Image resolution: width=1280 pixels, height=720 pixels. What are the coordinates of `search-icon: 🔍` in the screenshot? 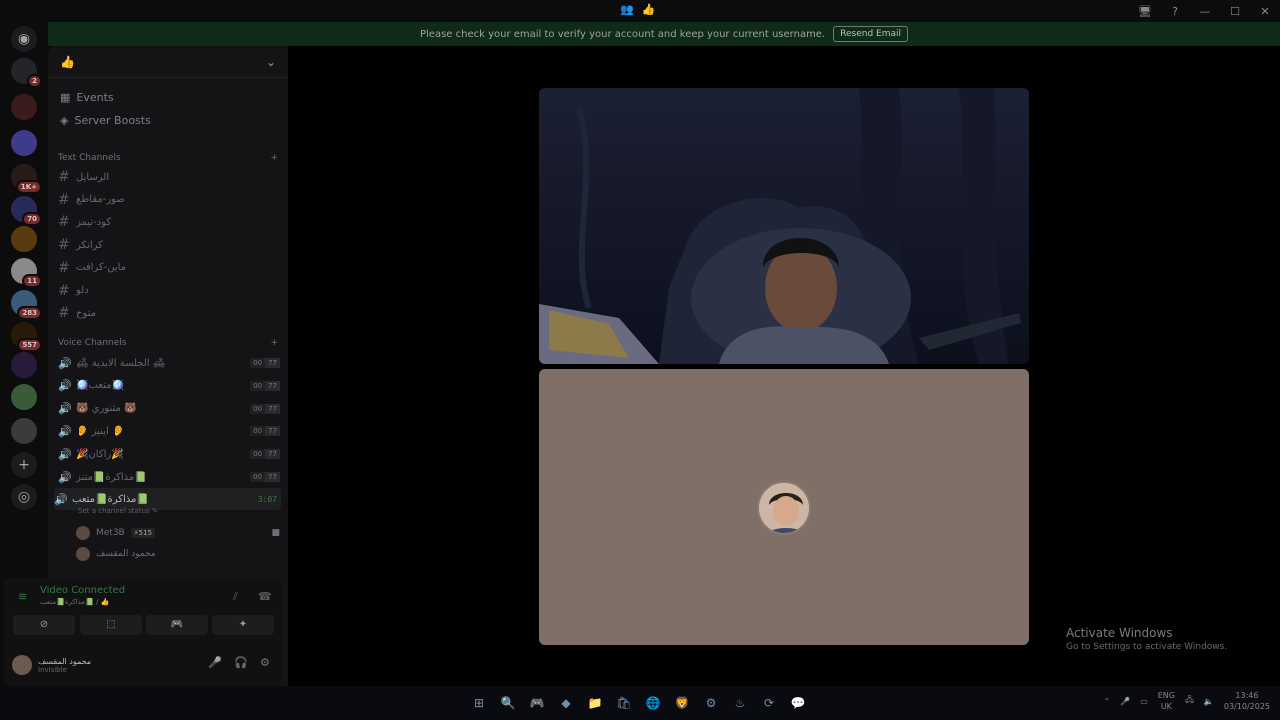 It's located at (508, 703).